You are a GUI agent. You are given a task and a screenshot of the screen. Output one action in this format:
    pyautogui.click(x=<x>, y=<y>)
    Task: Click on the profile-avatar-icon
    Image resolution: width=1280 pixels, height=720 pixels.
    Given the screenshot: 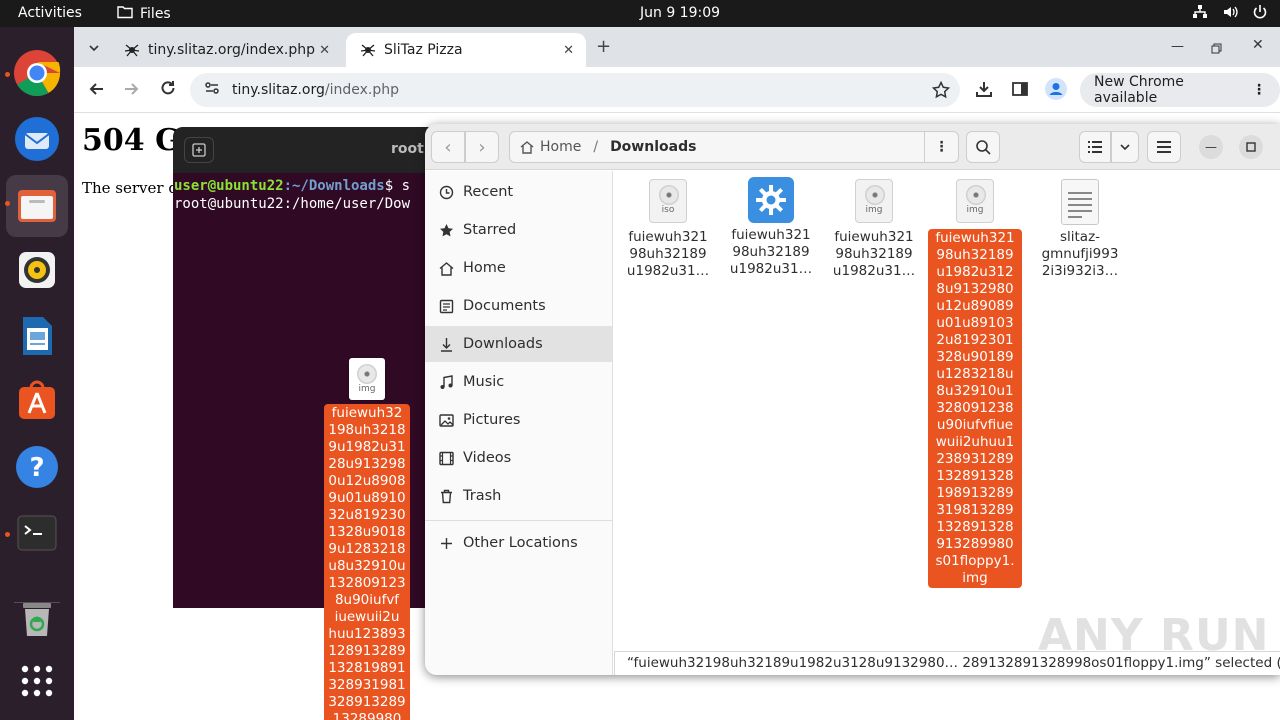 What is the action you would take?
    pyautogui.click(x=1056, y=91)
    